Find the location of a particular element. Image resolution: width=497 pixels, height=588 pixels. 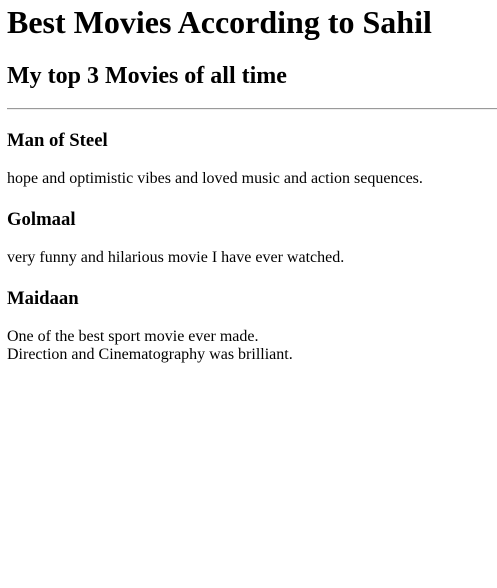

movie-title: Golmaal is located at coordinates (41, 219).